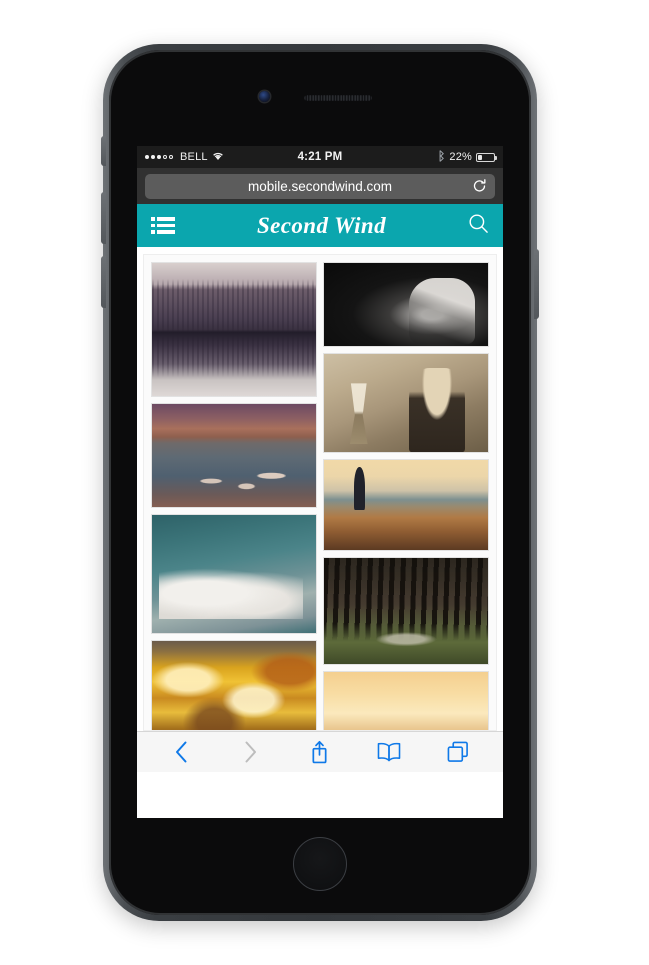  I want to click on home-button, so click(320, 864).